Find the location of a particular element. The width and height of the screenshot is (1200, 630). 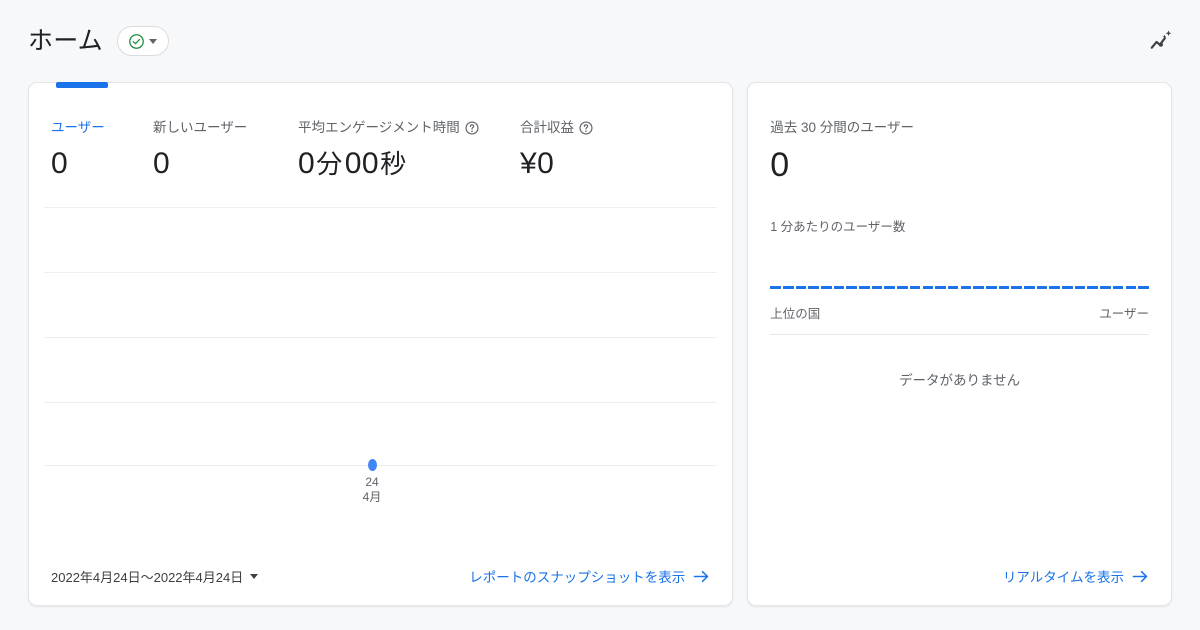

realtime-minute-bar-chart is located at coordinates (959, 276).